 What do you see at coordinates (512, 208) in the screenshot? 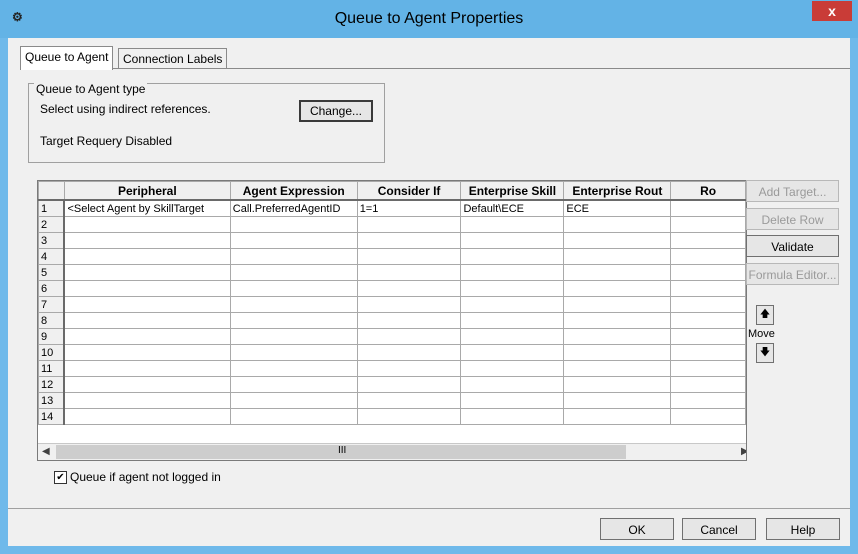
I see `grid-cell: Default\ECE` at bounding box center [512, 208].